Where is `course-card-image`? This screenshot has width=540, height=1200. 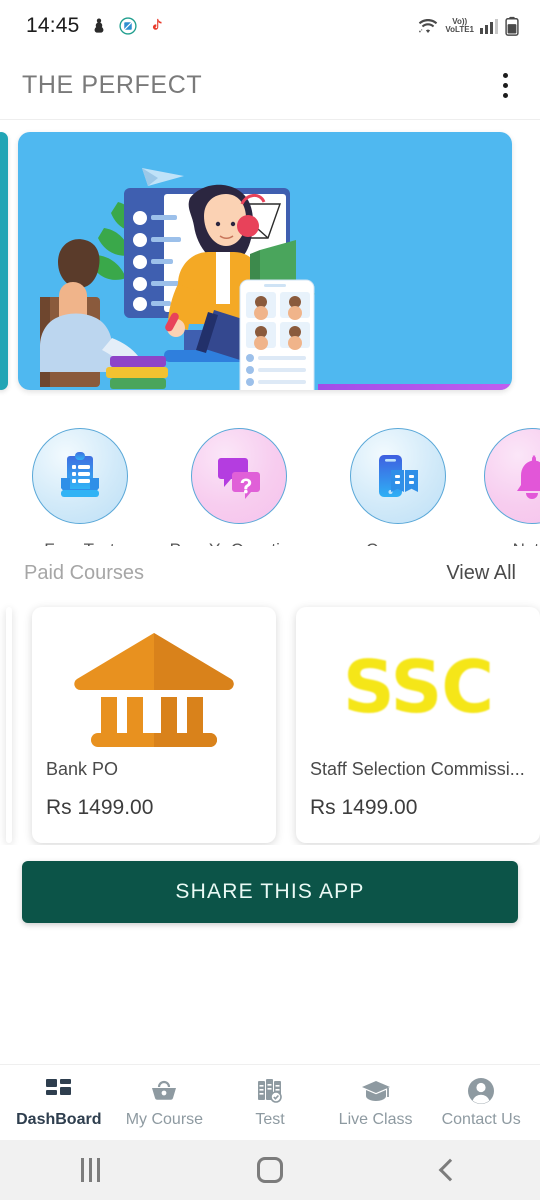 course-card-image is located at coordinates (154, 687).